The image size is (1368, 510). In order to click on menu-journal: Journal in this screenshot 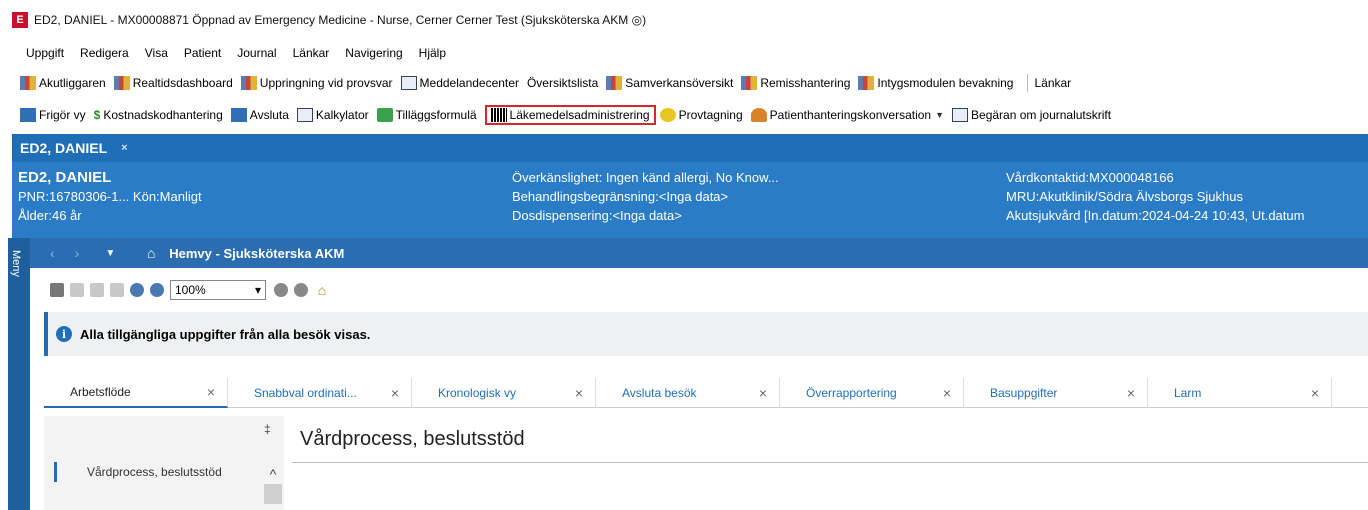, I will do `click(256, 53)`.